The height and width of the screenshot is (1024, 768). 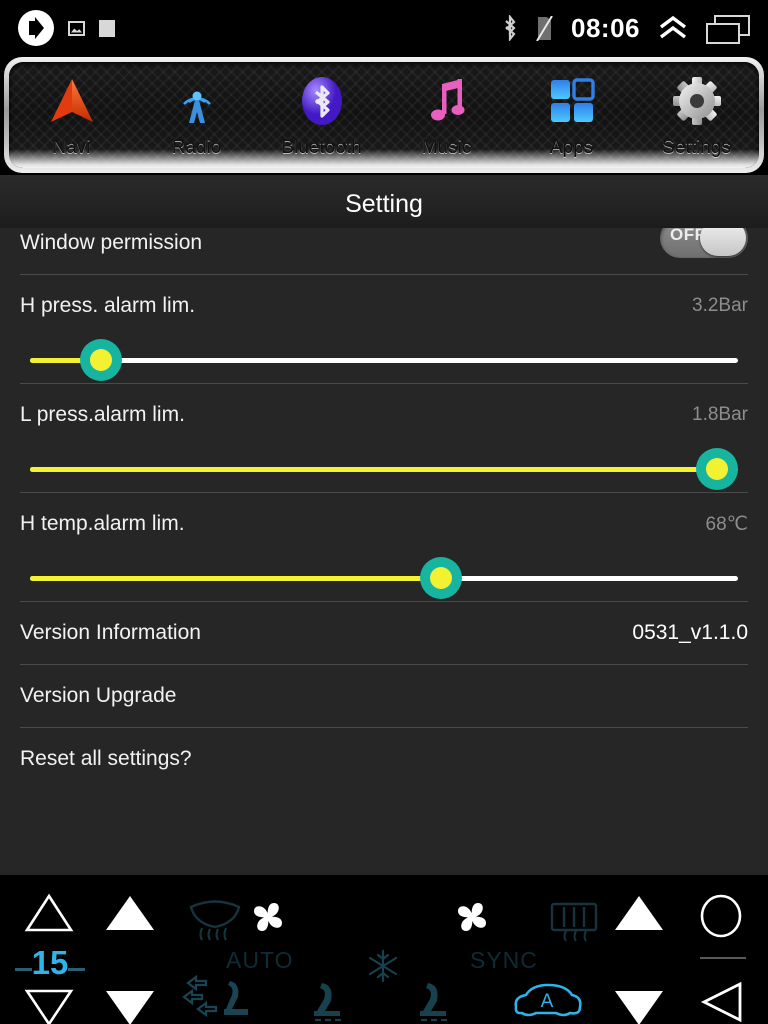 I want to click on setting-row-window-permission: Window permission OFF, so click(x=384, y=251).